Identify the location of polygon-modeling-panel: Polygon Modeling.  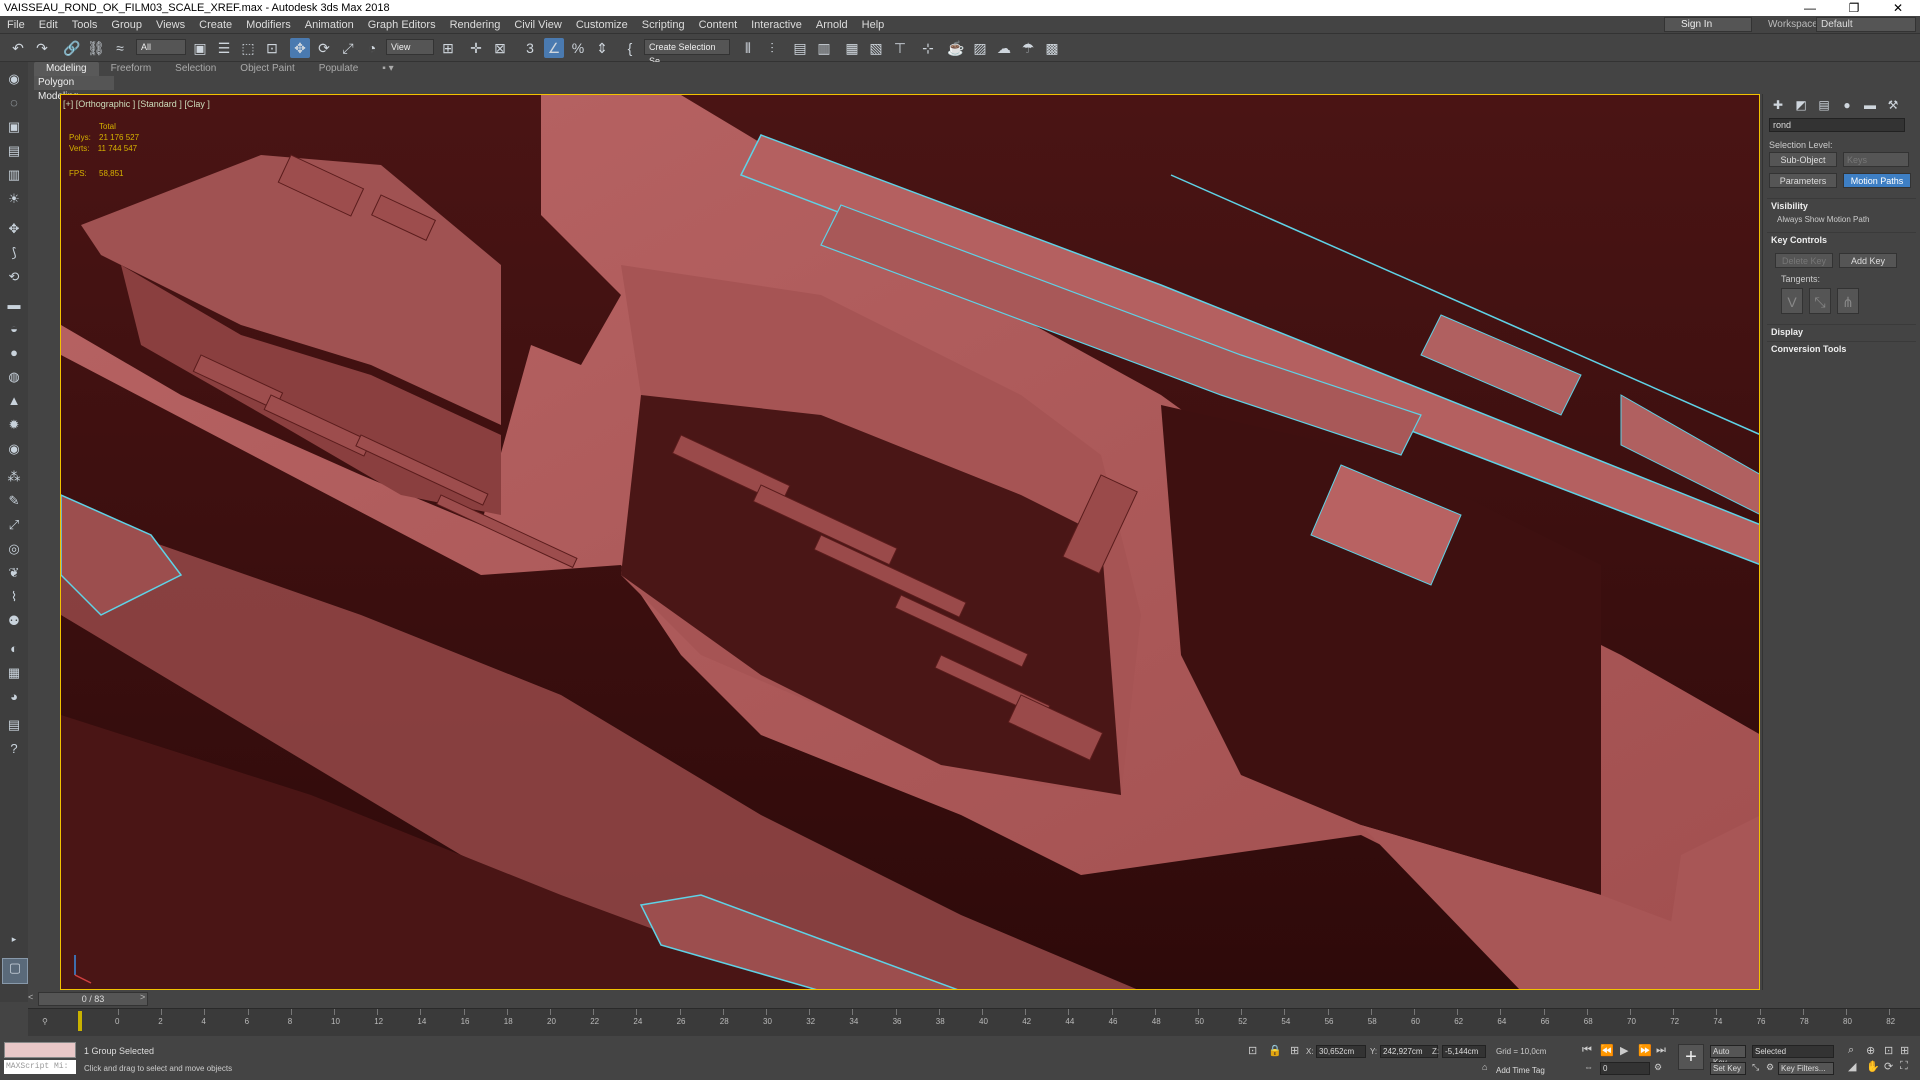
(74, 89).